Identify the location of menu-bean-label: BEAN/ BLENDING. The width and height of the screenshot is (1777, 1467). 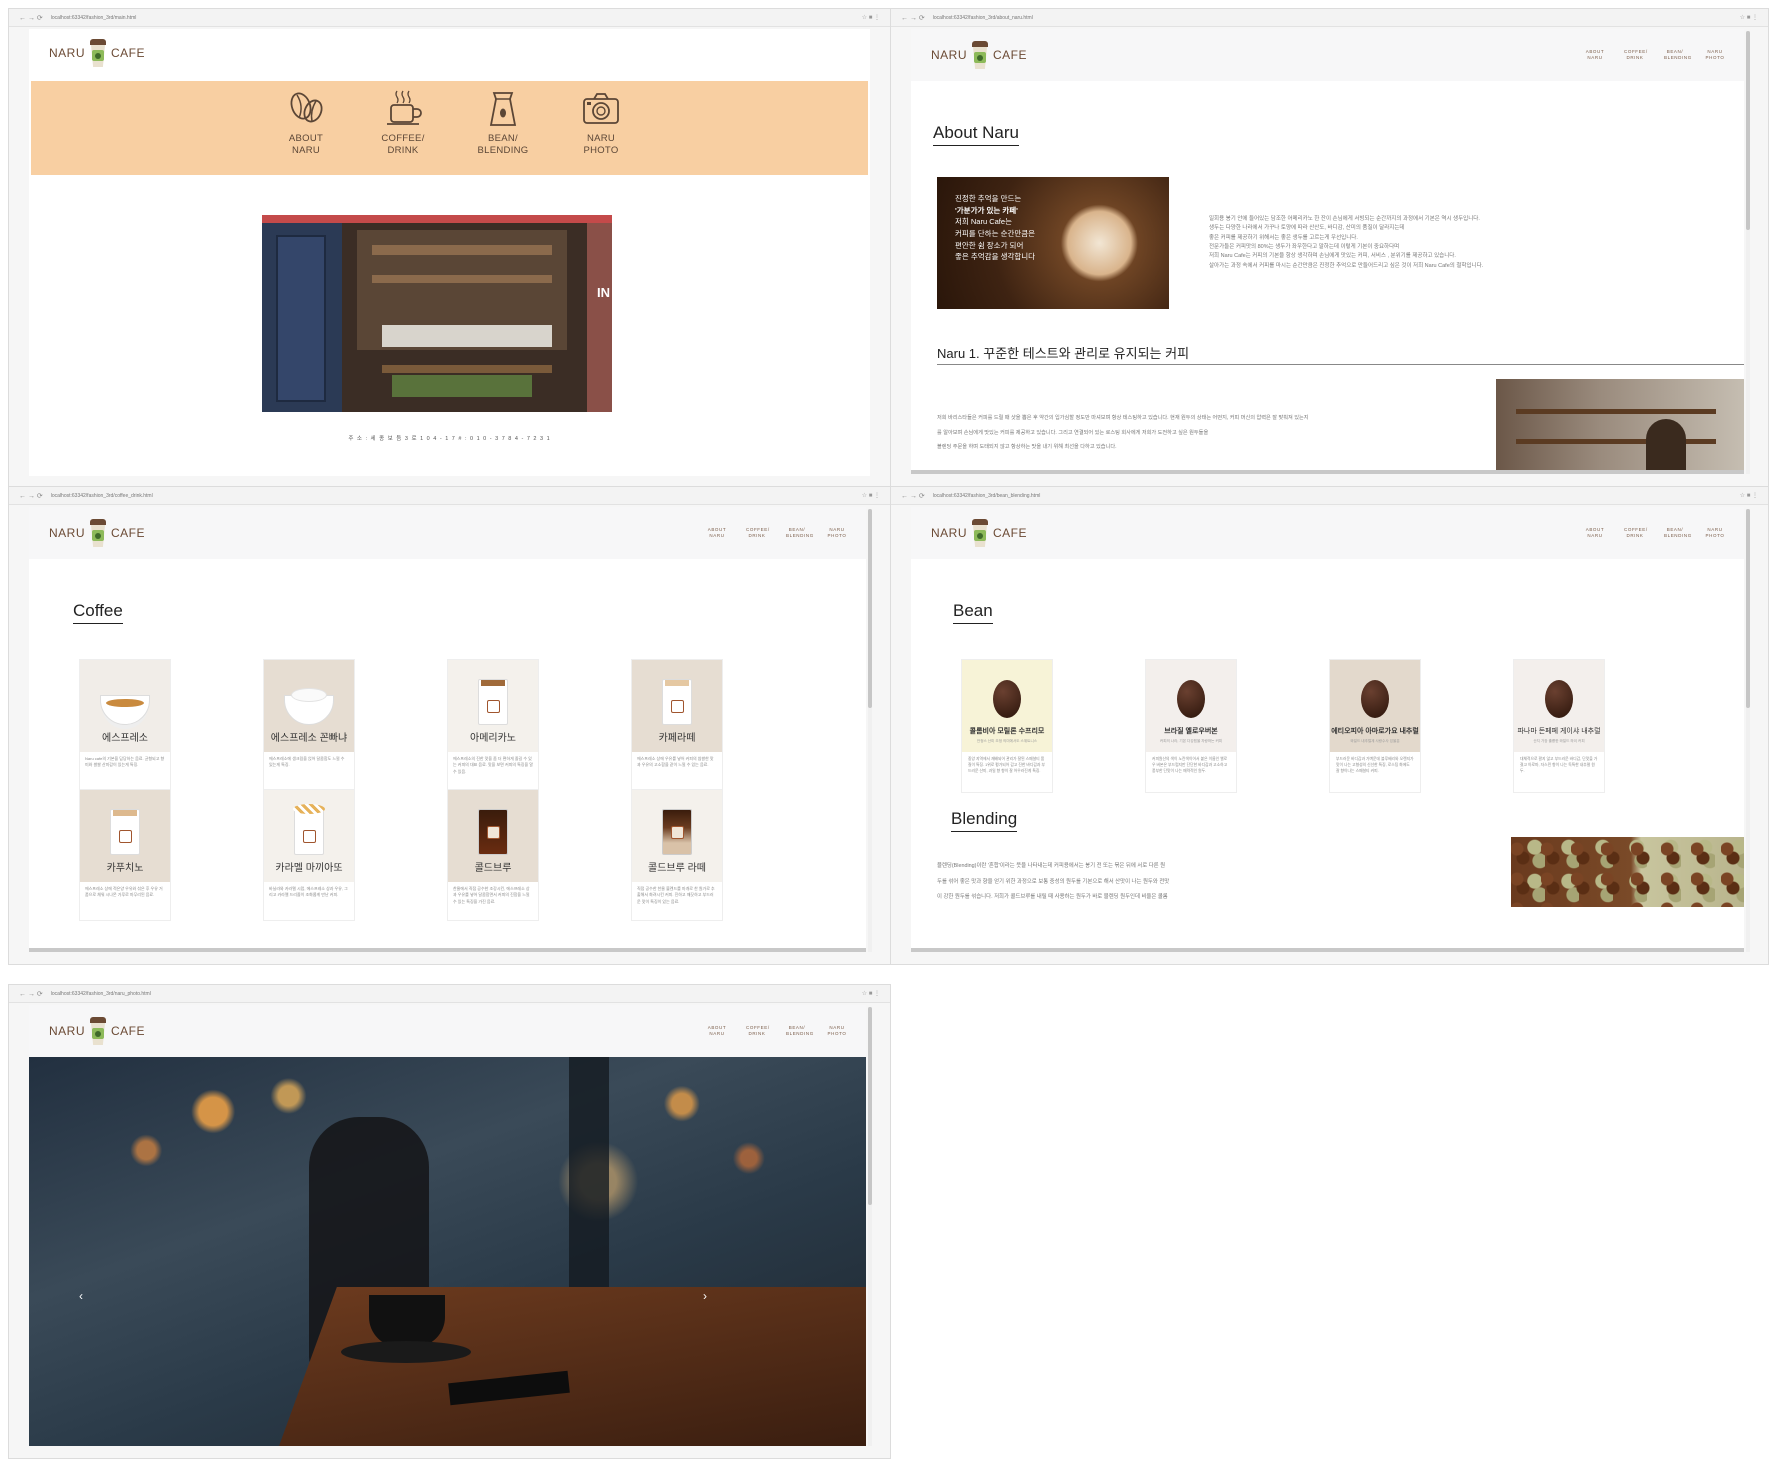
(503, 144).